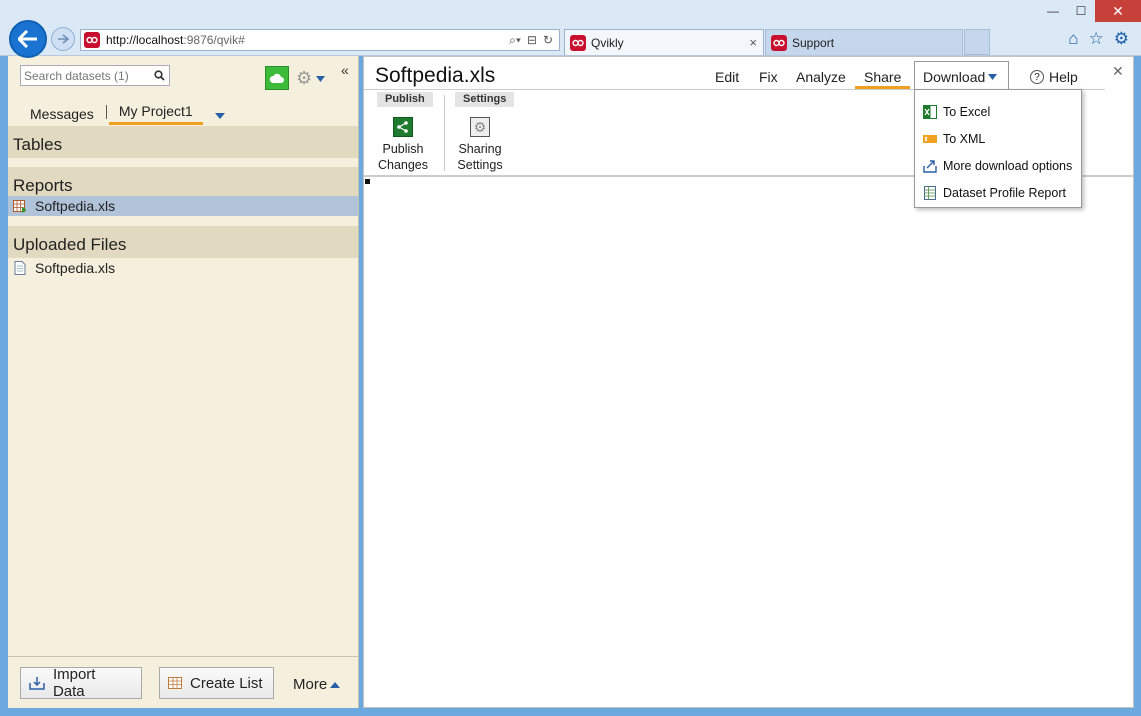  I want to click on table-icon, so click(175, 683).